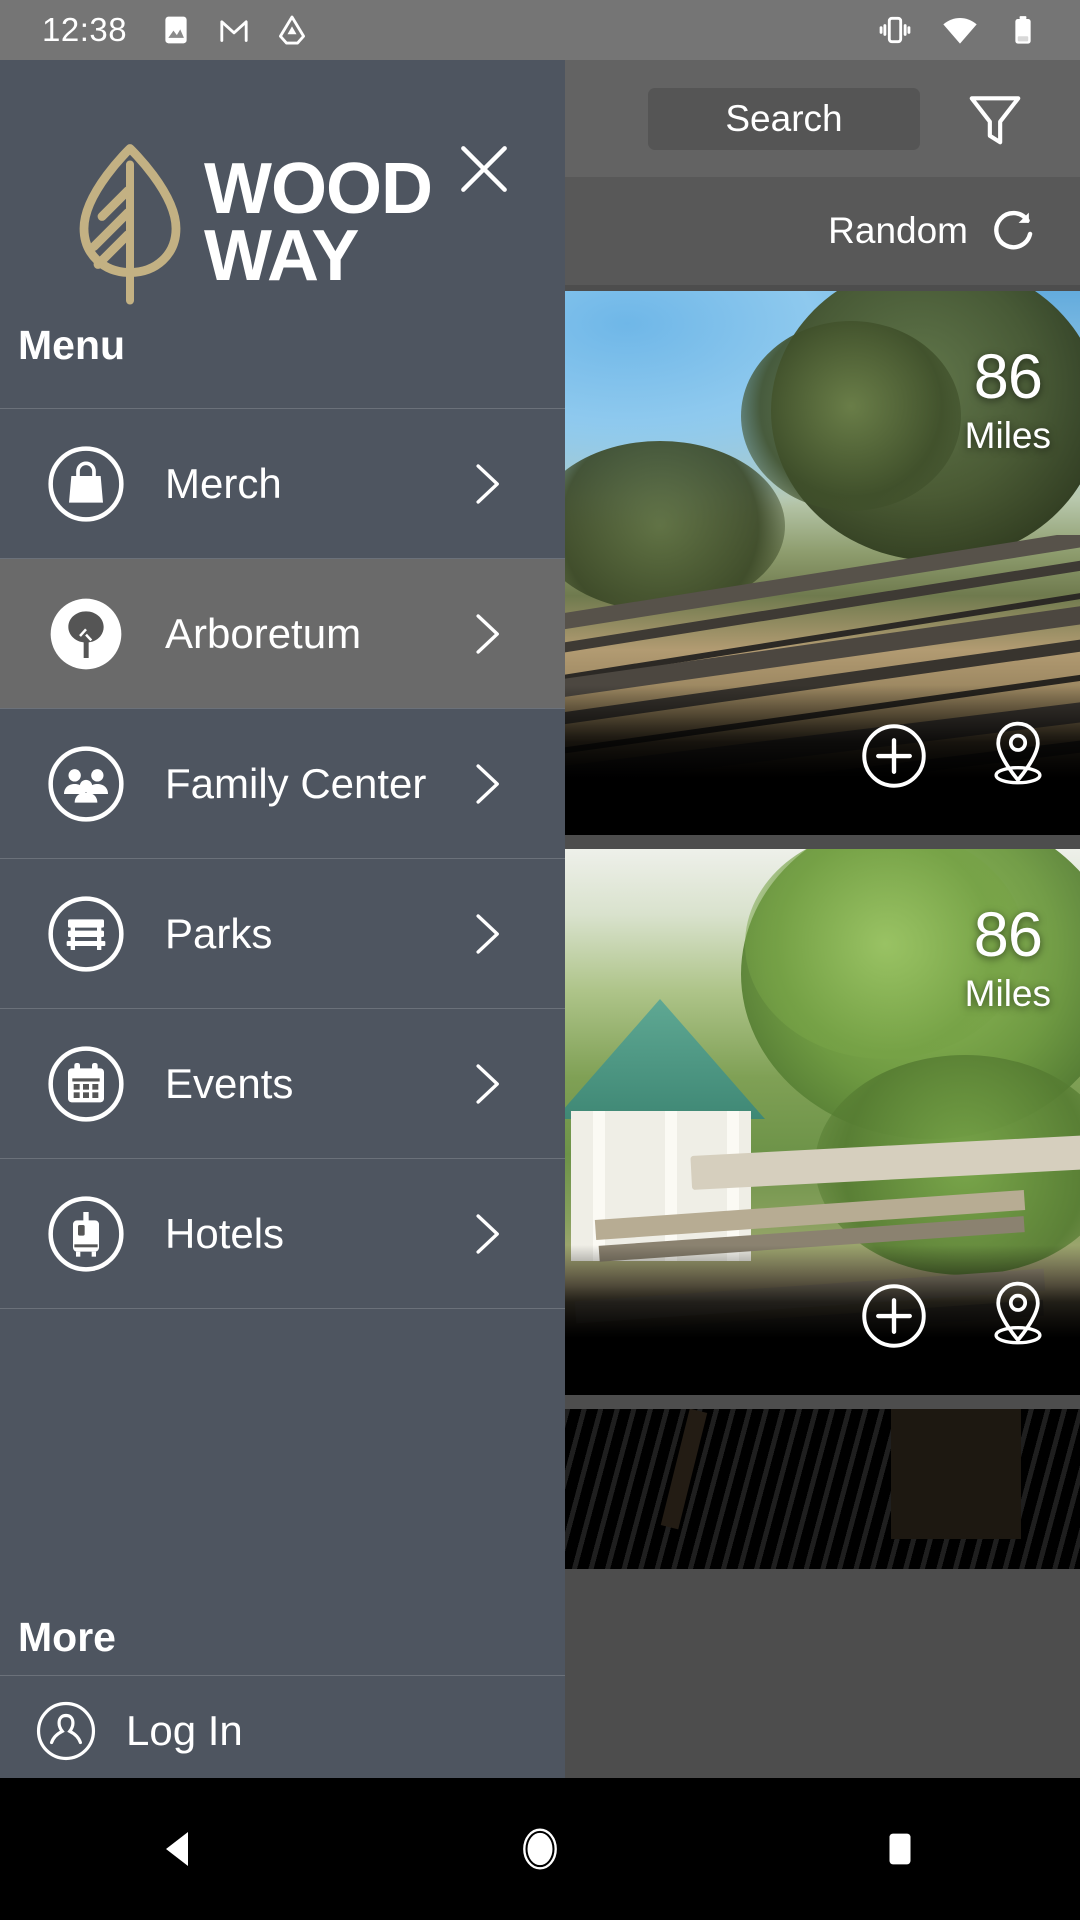  Describe the element at coordinates (822, 1320) in the screenshot. I see `card-footer: n` at that location.